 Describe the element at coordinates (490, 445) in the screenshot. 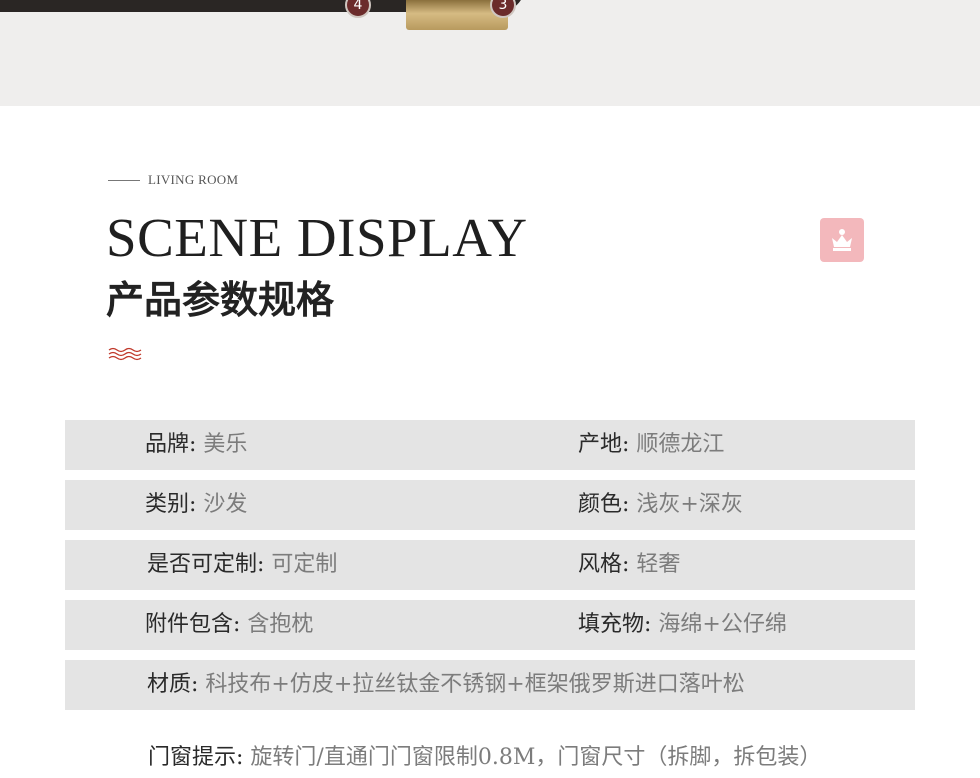

I see `spec-row: 品牌: 美乐 产地: 顺德龙江` at that location.